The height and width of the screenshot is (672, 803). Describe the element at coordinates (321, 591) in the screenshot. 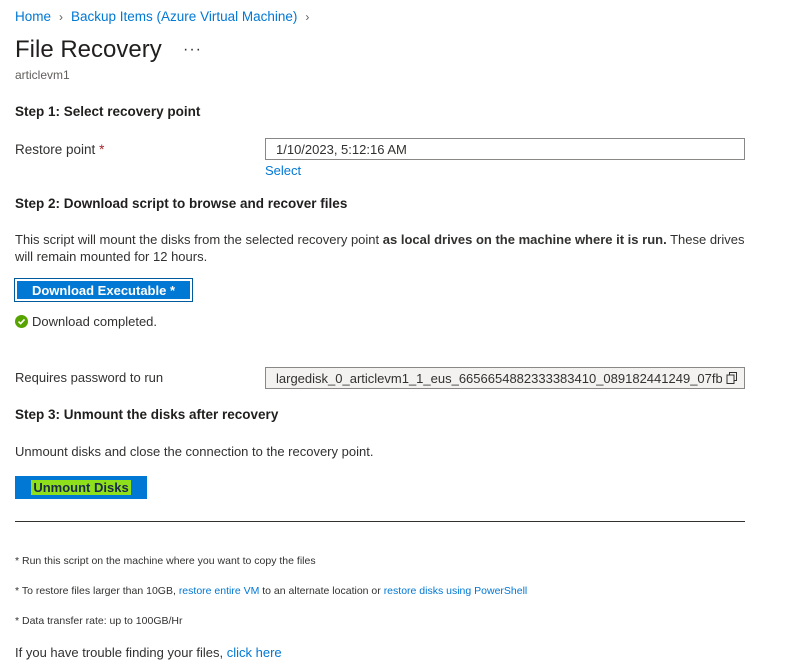

I see `note2-text-b: to an alternate location or` at that location.